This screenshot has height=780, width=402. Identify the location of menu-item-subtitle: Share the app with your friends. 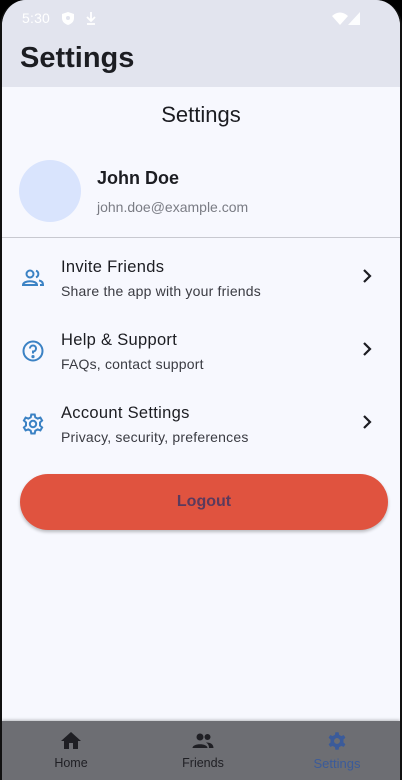
(161, 291).